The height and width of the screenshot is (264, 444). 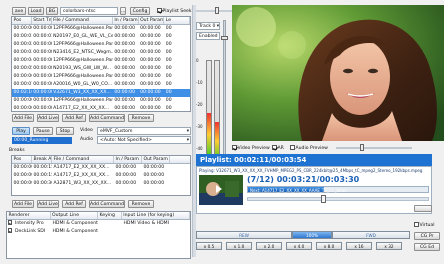 I want to click on playlist-seek-option: Playlist Seek, so click(x=174, y=11).